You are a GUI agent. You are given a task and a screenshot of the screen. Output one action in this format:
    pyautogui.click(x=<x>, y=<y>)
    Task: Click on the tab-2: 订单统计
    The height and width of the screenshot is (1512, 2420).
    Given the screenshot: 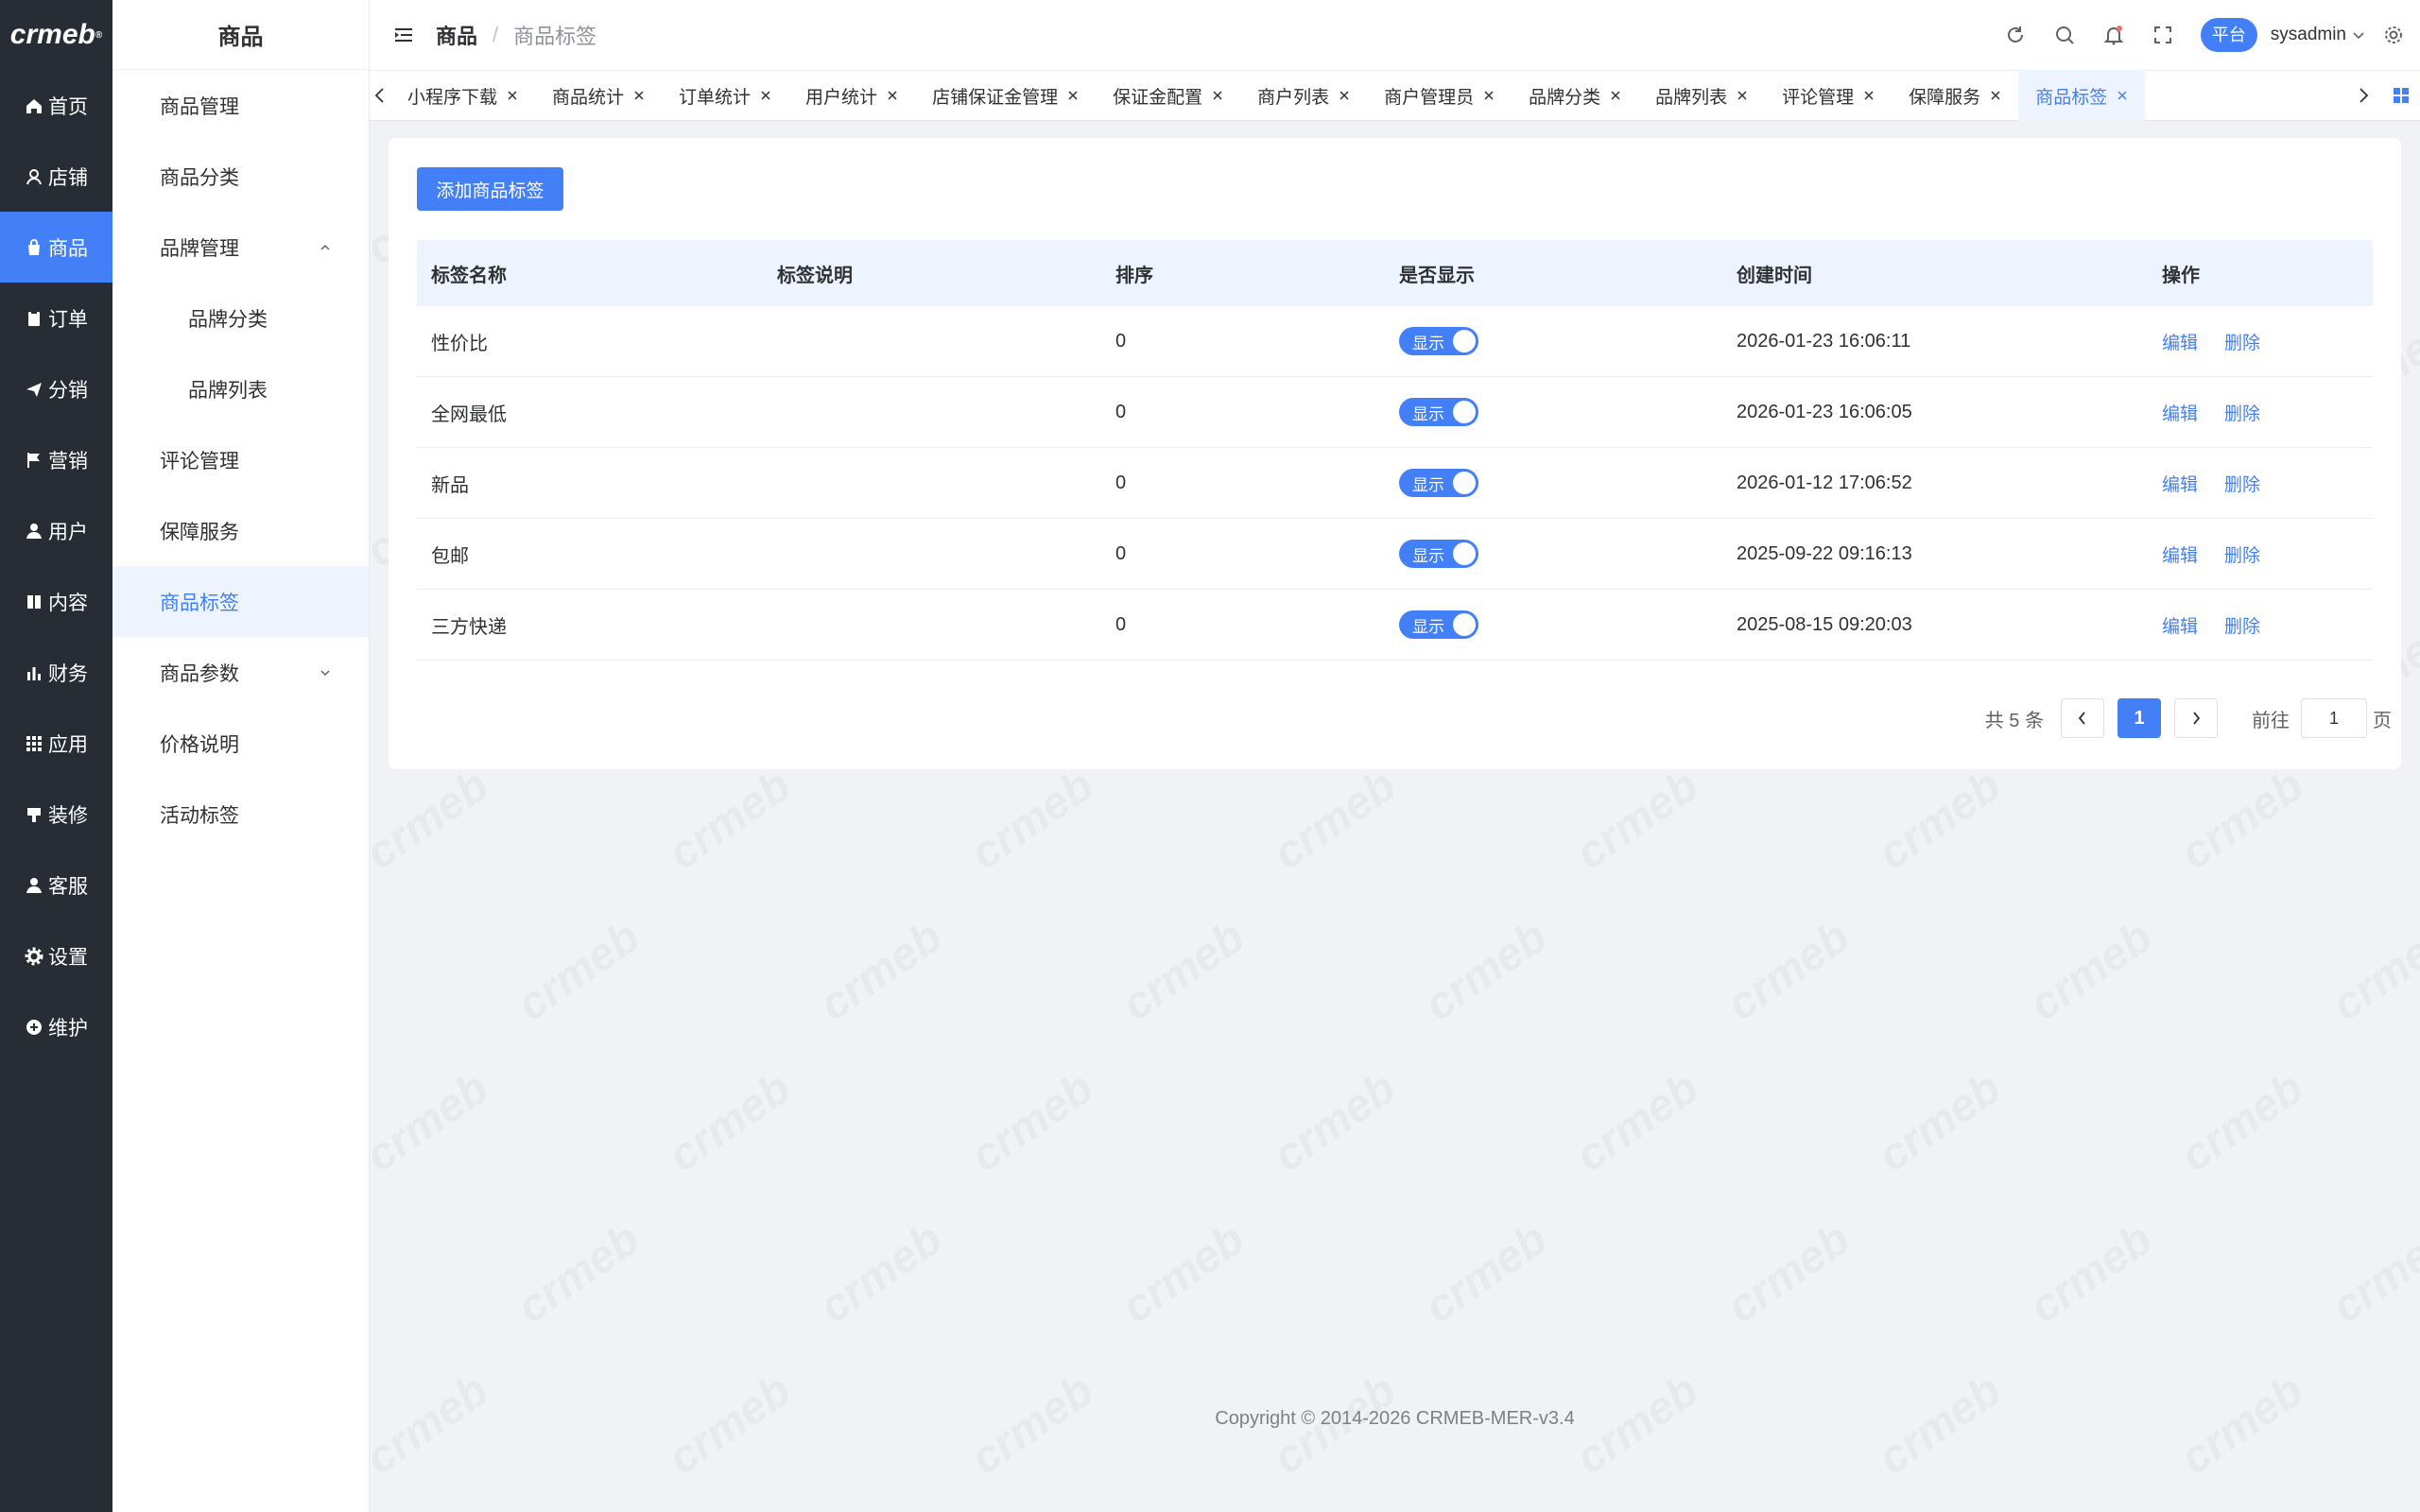 What is the action you would take?
    pyautogui.click(x=725, y=95)
    